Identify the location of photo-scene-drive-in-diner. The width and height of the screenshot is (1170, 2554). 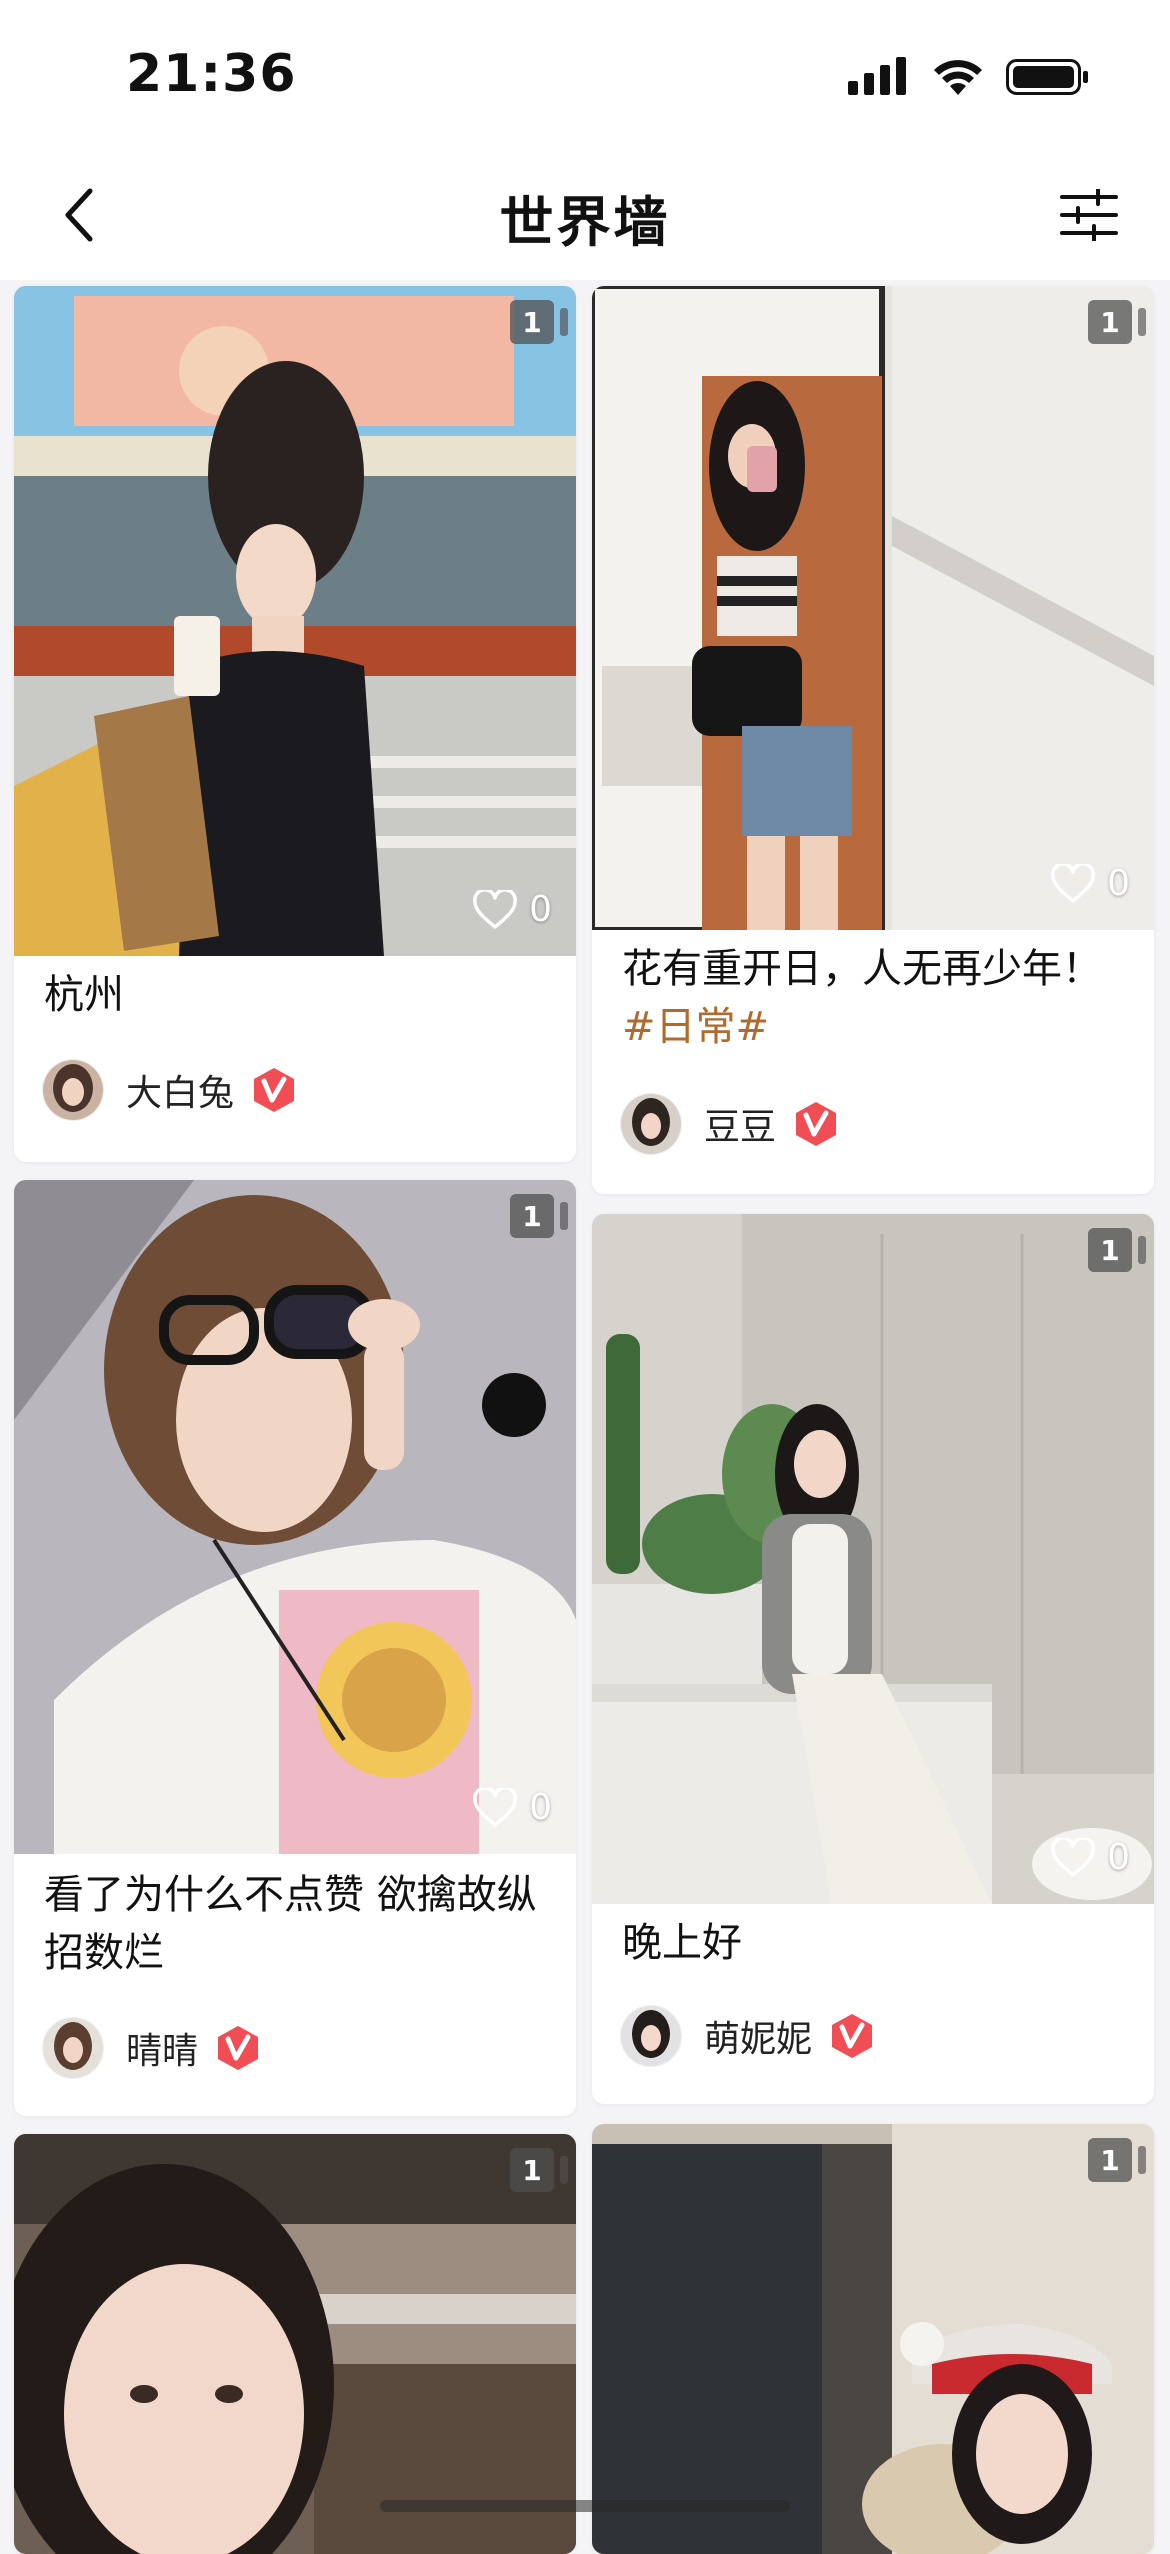
(295, 621).